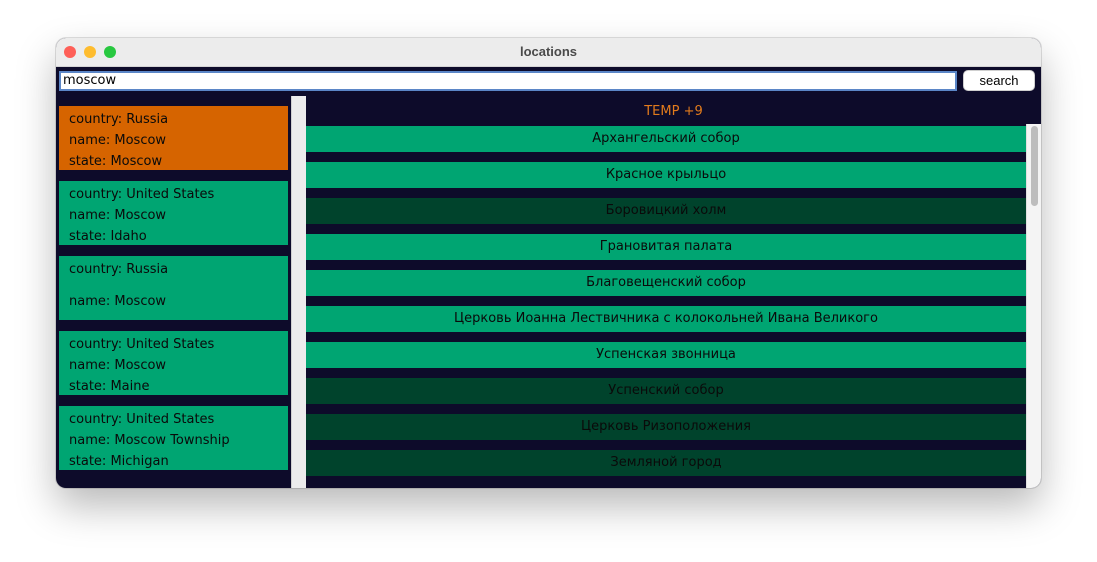 The image size is (1097, 562). Describe the element at coordinates (999, 80) in the screenshot. I see `search-button: search` at that location.